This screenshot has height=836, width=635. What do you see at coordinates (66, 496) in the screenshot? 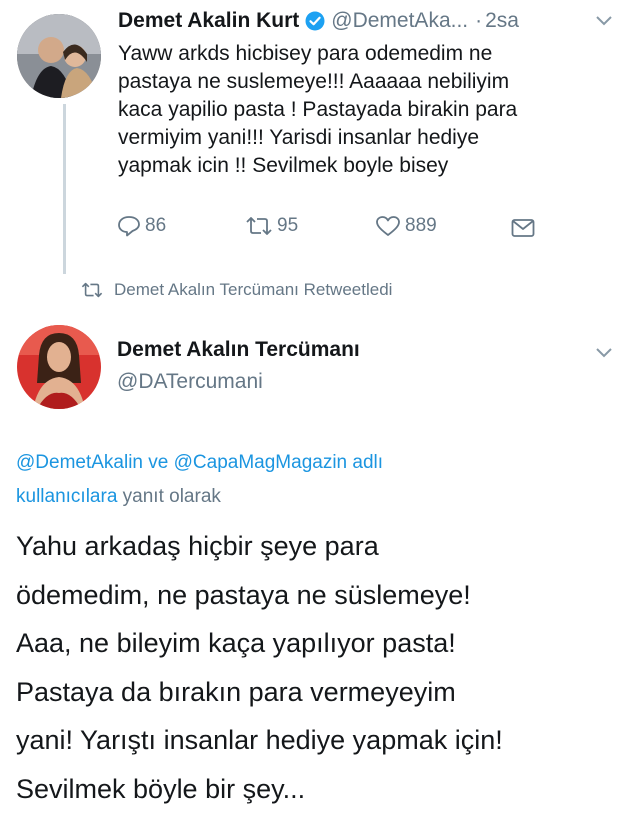
I see `replied-users-link: kullanıcılara` at bounding box center [66, 496].